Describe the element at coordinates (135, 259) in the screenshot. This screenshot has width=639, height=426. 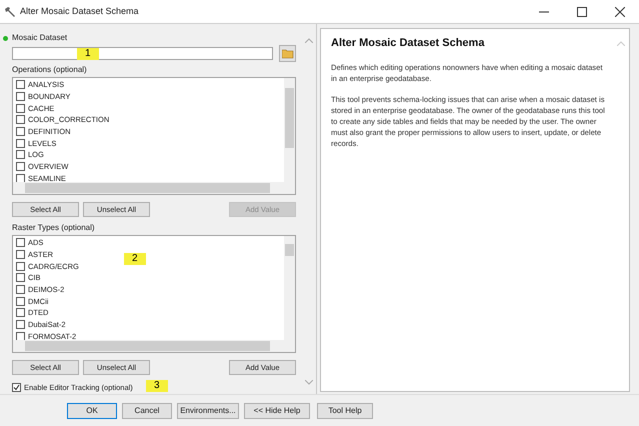
I see `annotation-badge: 2` at that location.